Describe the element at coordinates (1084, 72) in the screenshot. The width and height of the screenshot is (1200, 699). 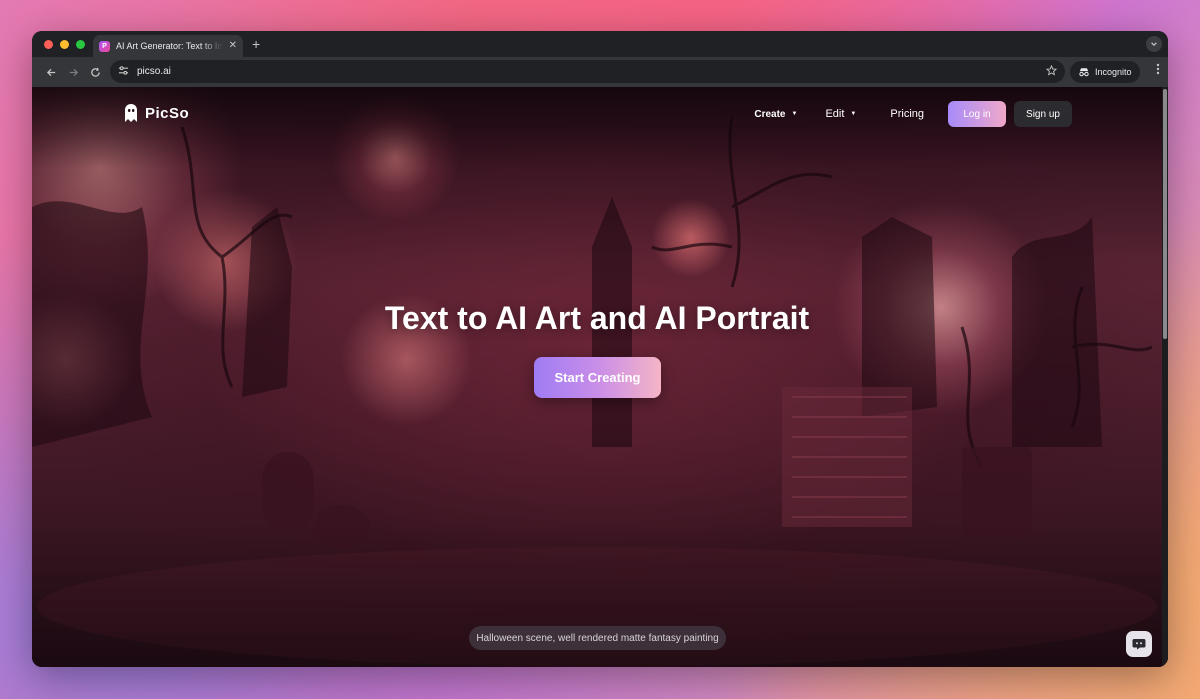
I see `incognito-icon` at that location.